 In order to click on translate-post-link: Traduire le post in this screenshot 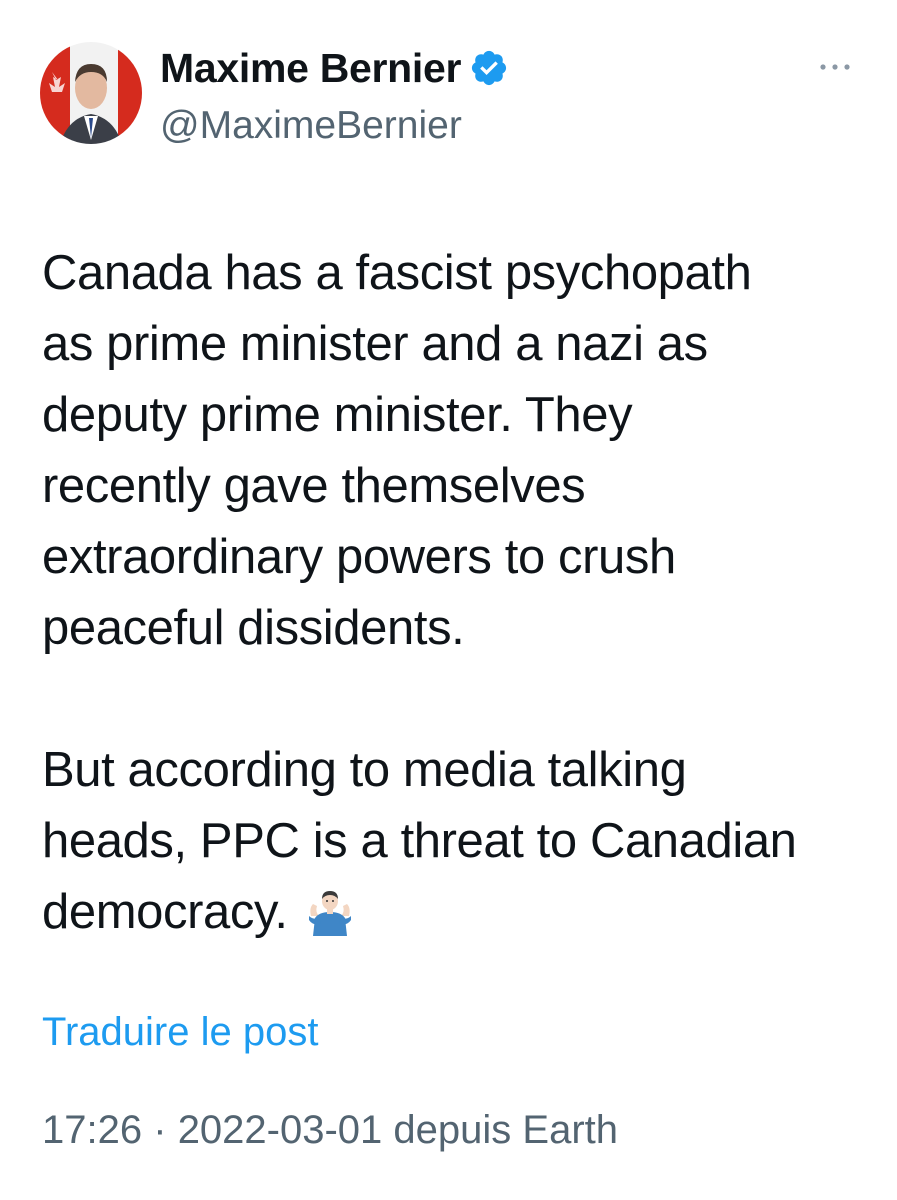, I will do `click(180, 1032)`.